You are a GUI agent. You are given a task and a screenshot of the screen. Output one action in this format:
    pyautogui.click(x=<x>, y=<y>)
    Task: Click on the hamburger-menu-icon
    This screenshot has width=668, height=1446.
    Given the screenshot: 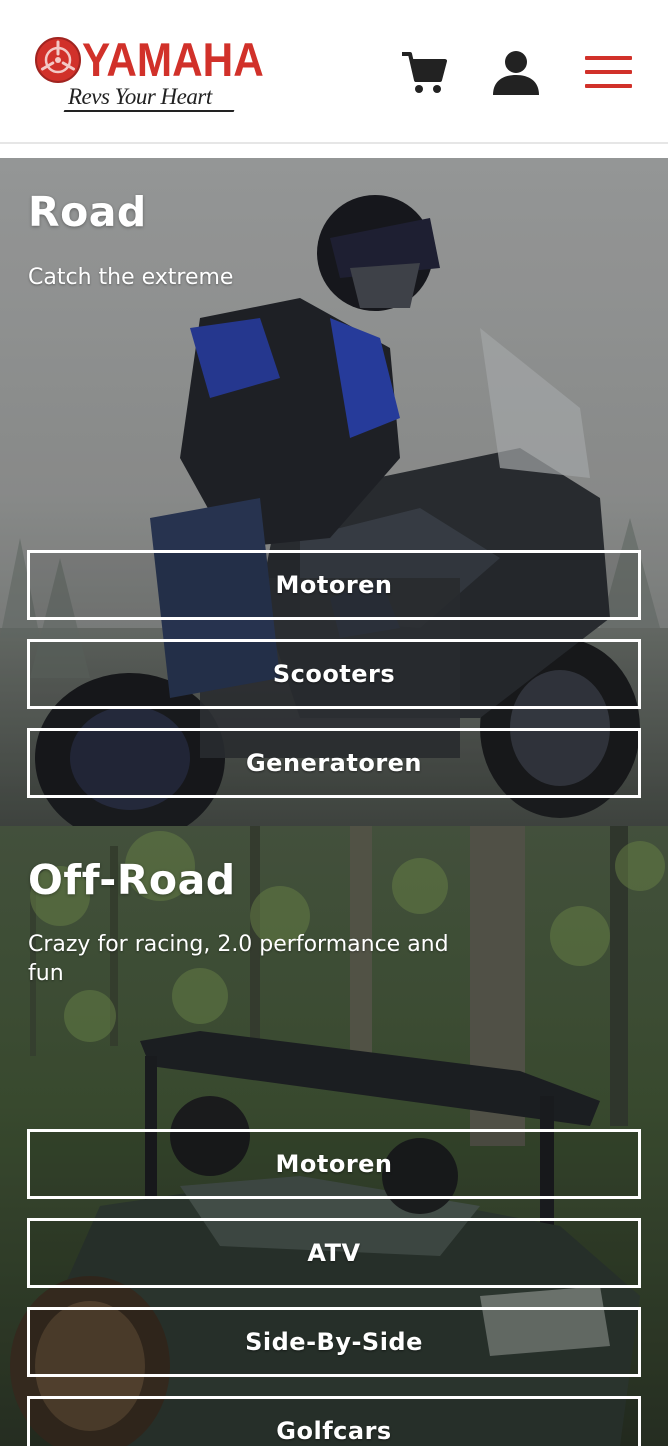 What is the action you would take?
    pyautogui.click(x=609, y=73)
    